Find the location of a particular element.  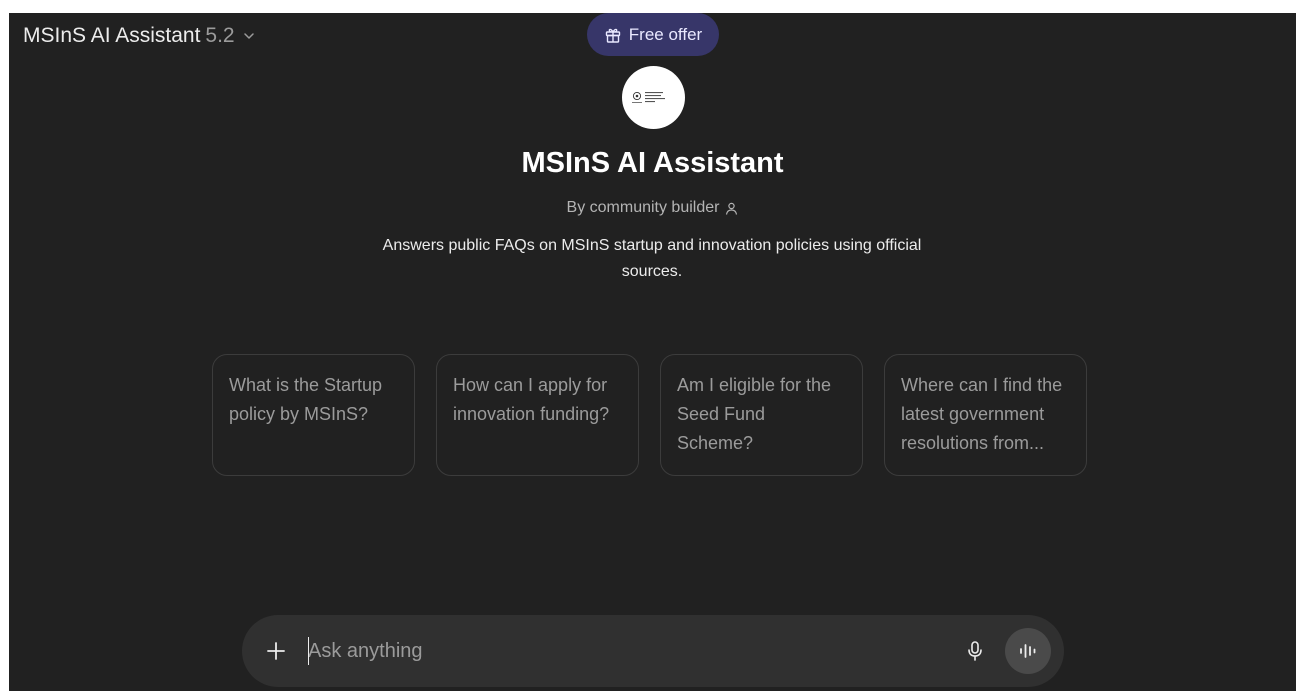

prompt-input is located at coordinates (618, 651).